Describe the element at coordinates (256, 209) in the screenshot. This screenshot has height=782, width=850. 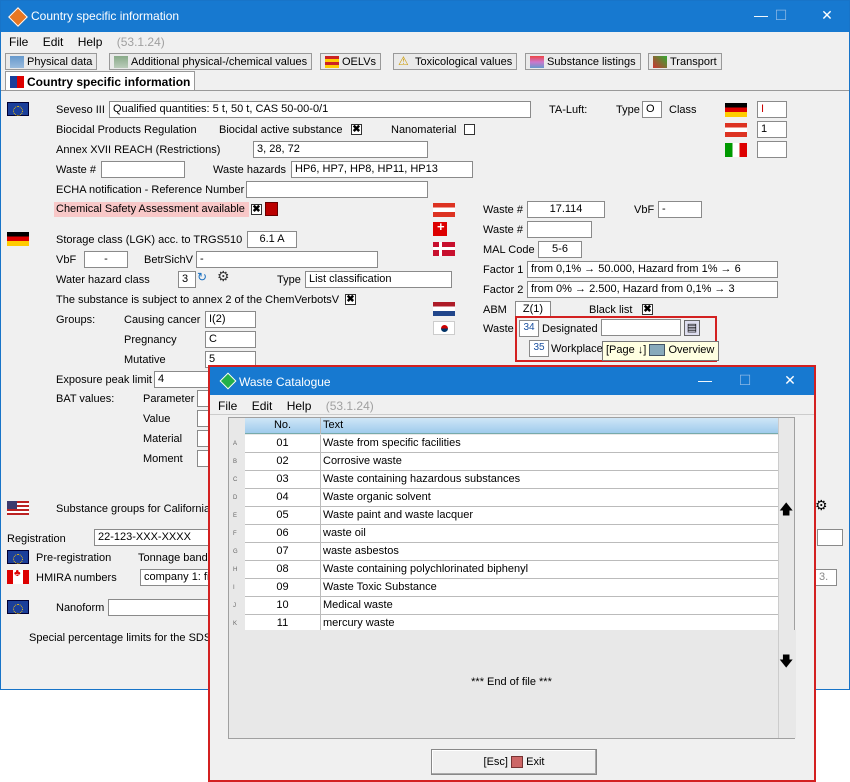
I see `csa-checkbox: ✖` at that location.